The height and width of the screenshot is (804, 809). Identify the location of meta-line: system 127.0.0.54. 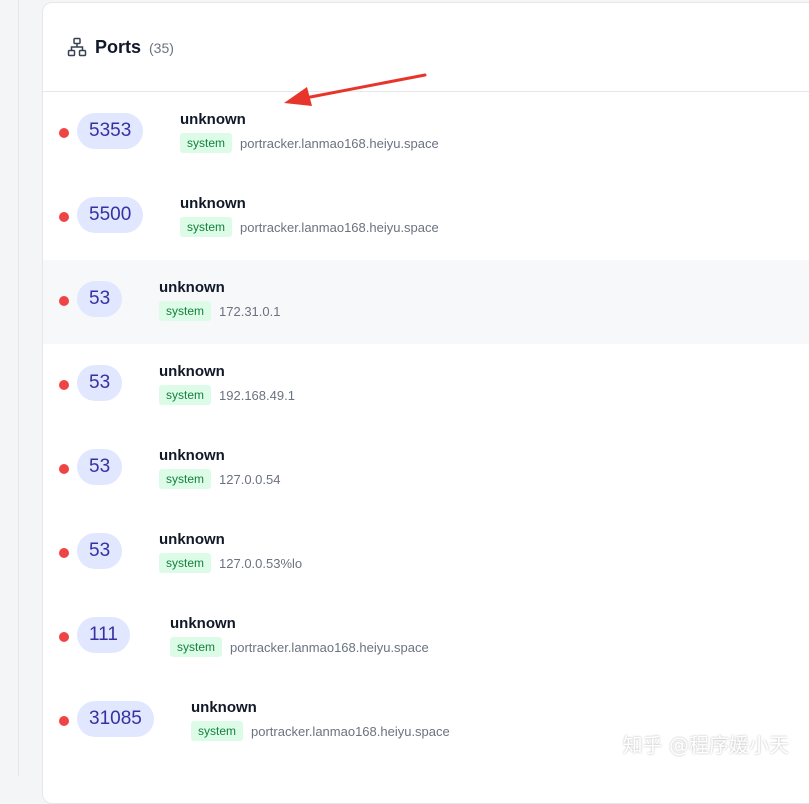
(219, 479).